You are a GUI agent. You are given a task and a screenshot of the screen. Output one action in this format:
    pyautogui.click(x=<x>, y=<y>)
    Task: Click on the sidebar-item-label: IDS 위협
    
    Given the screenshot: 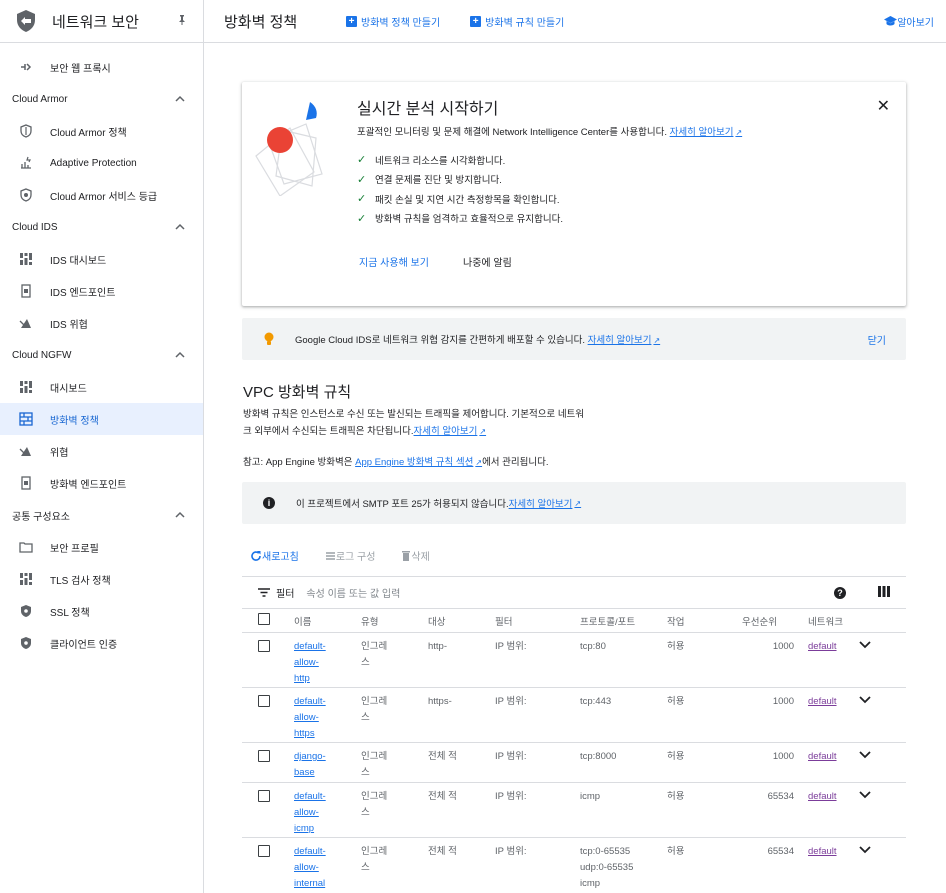 What is the action you would take?
    pyautogui.click(x=69, y=325)
    